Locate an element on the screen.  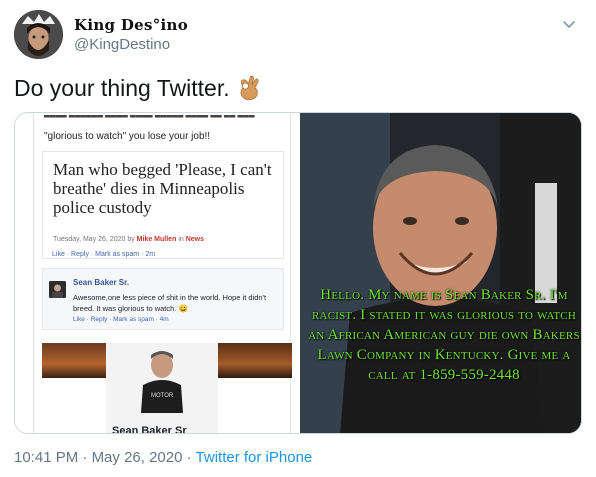
profile-photo-strip: MOTOR Sean Baker Sr is located at coordinates (167, 388).